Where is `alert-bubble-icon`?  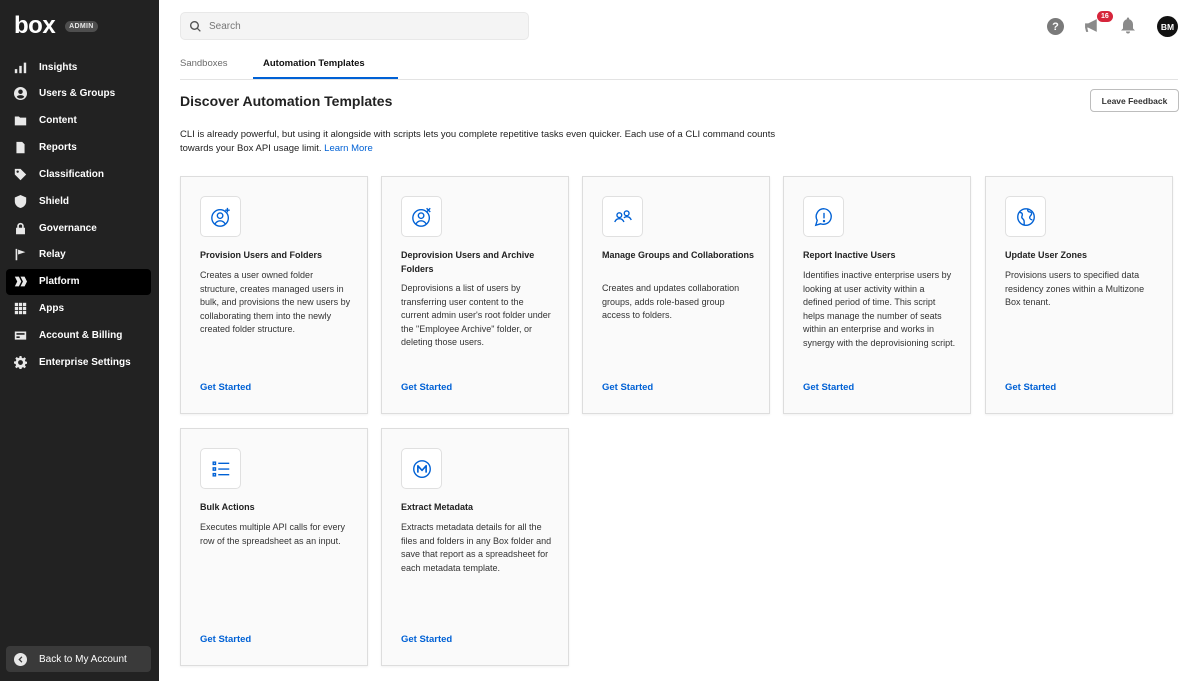 alert-bubble-icon is located at coordinates (823, 216).